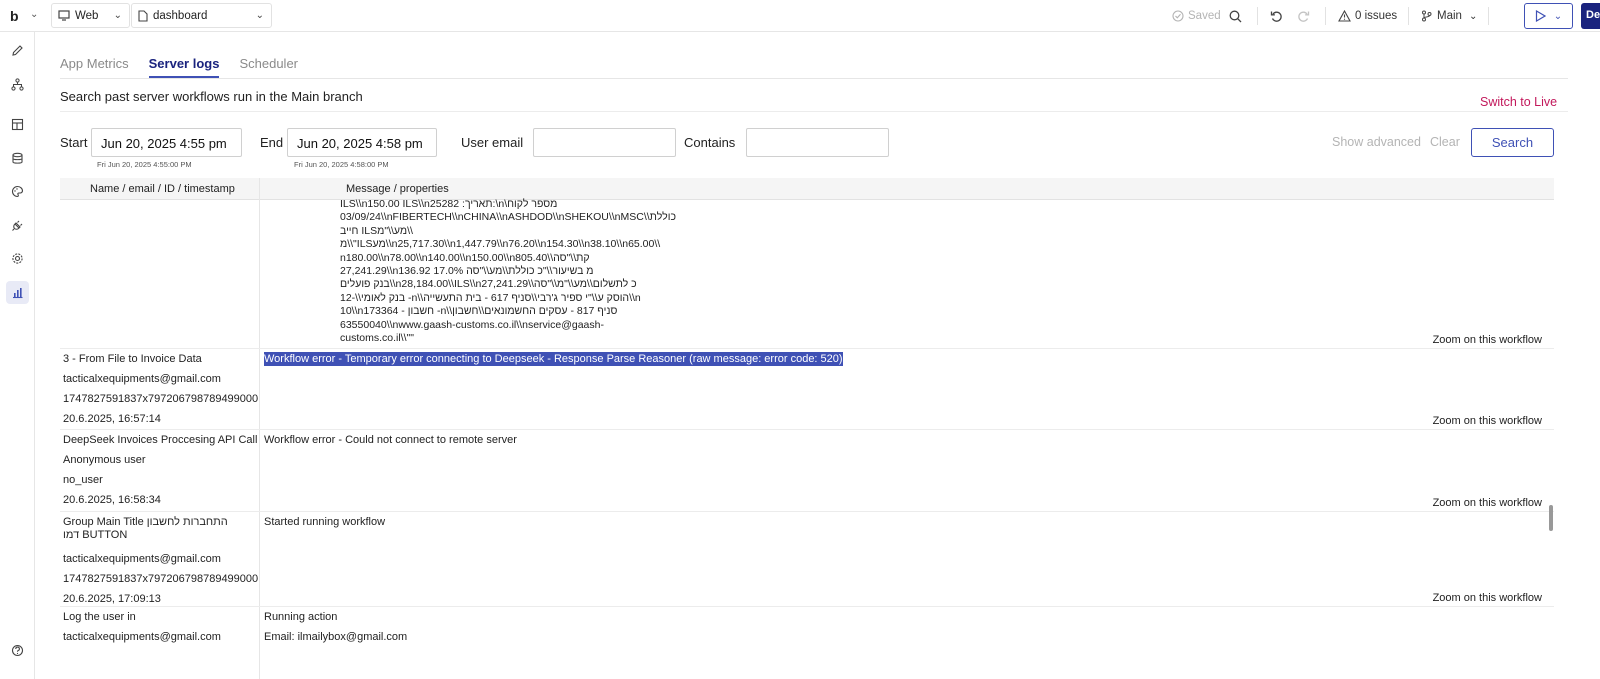 The height and width of the screenshot is (679, 1600). What do you see at coordinates (1376, 16) in the screenshot?
I see `issues-label: 0 issues` at bounding box center [1376, 16].